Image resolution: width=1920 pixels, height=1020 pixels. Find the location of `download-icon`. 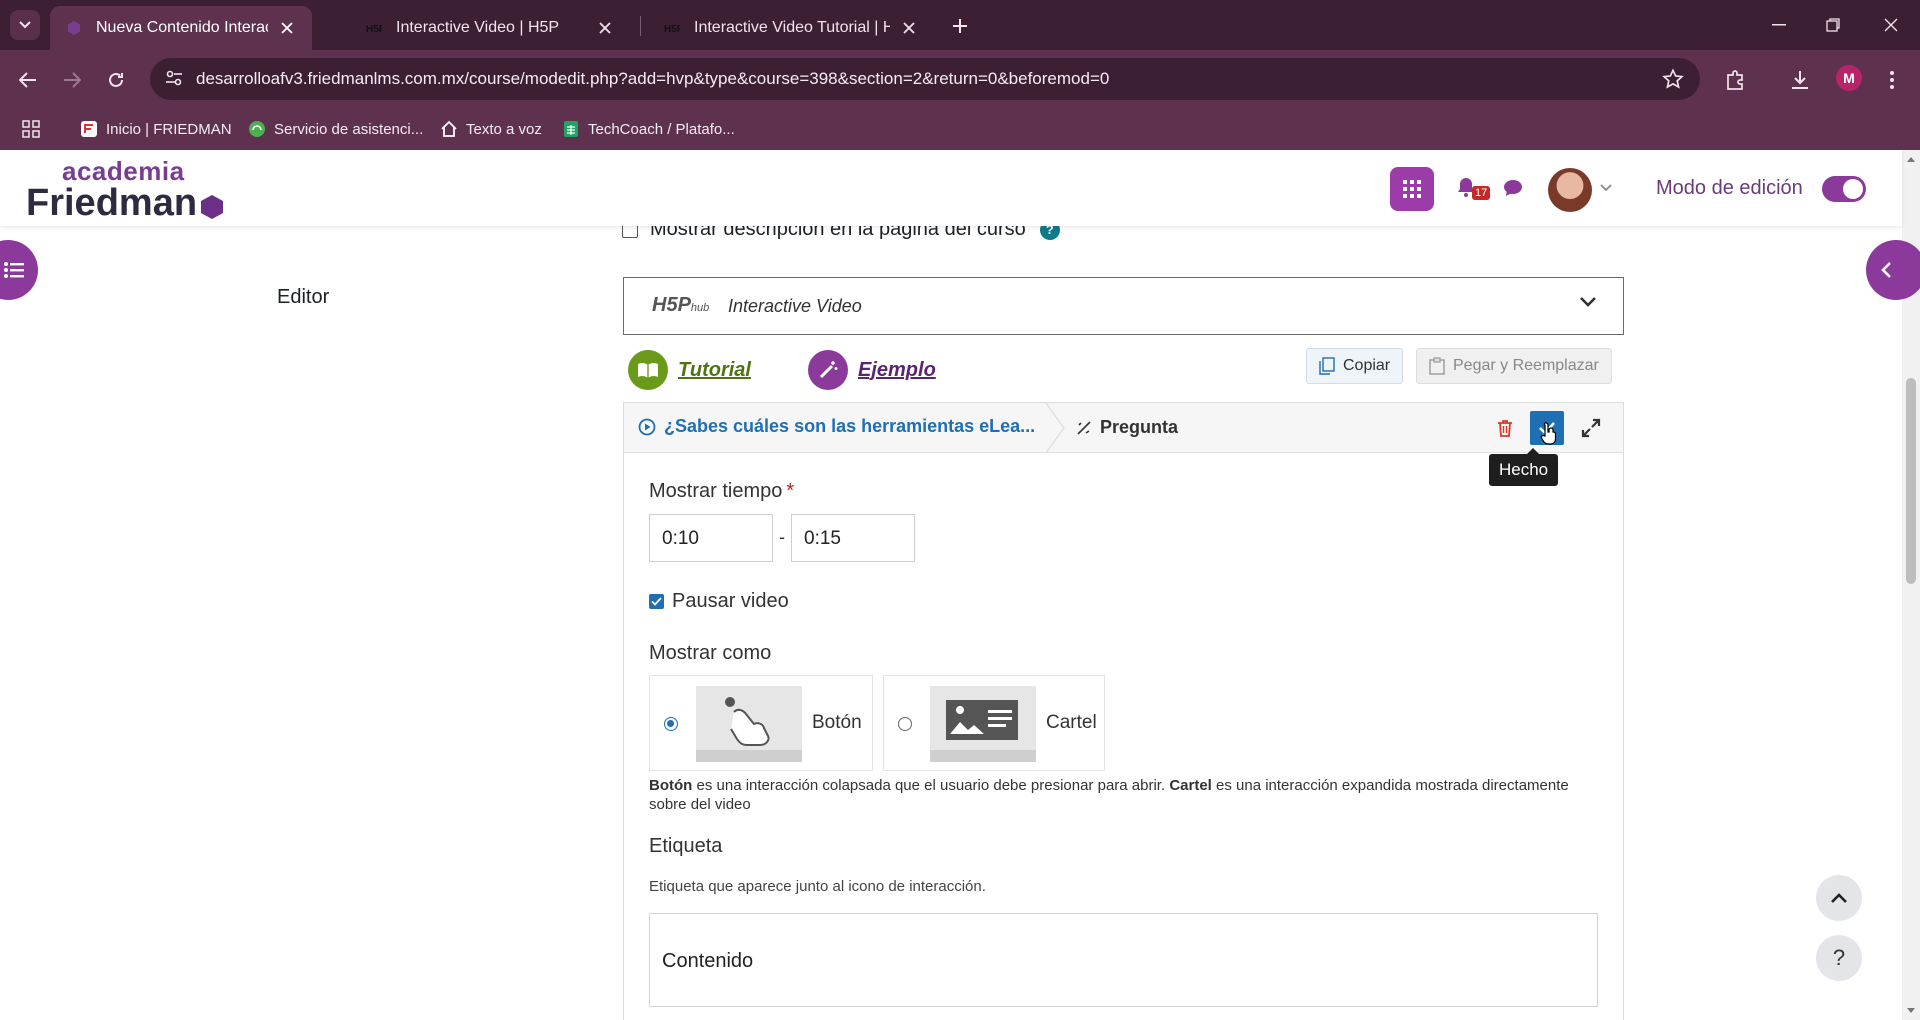

download-icon is located at coordinates (1800, 80).